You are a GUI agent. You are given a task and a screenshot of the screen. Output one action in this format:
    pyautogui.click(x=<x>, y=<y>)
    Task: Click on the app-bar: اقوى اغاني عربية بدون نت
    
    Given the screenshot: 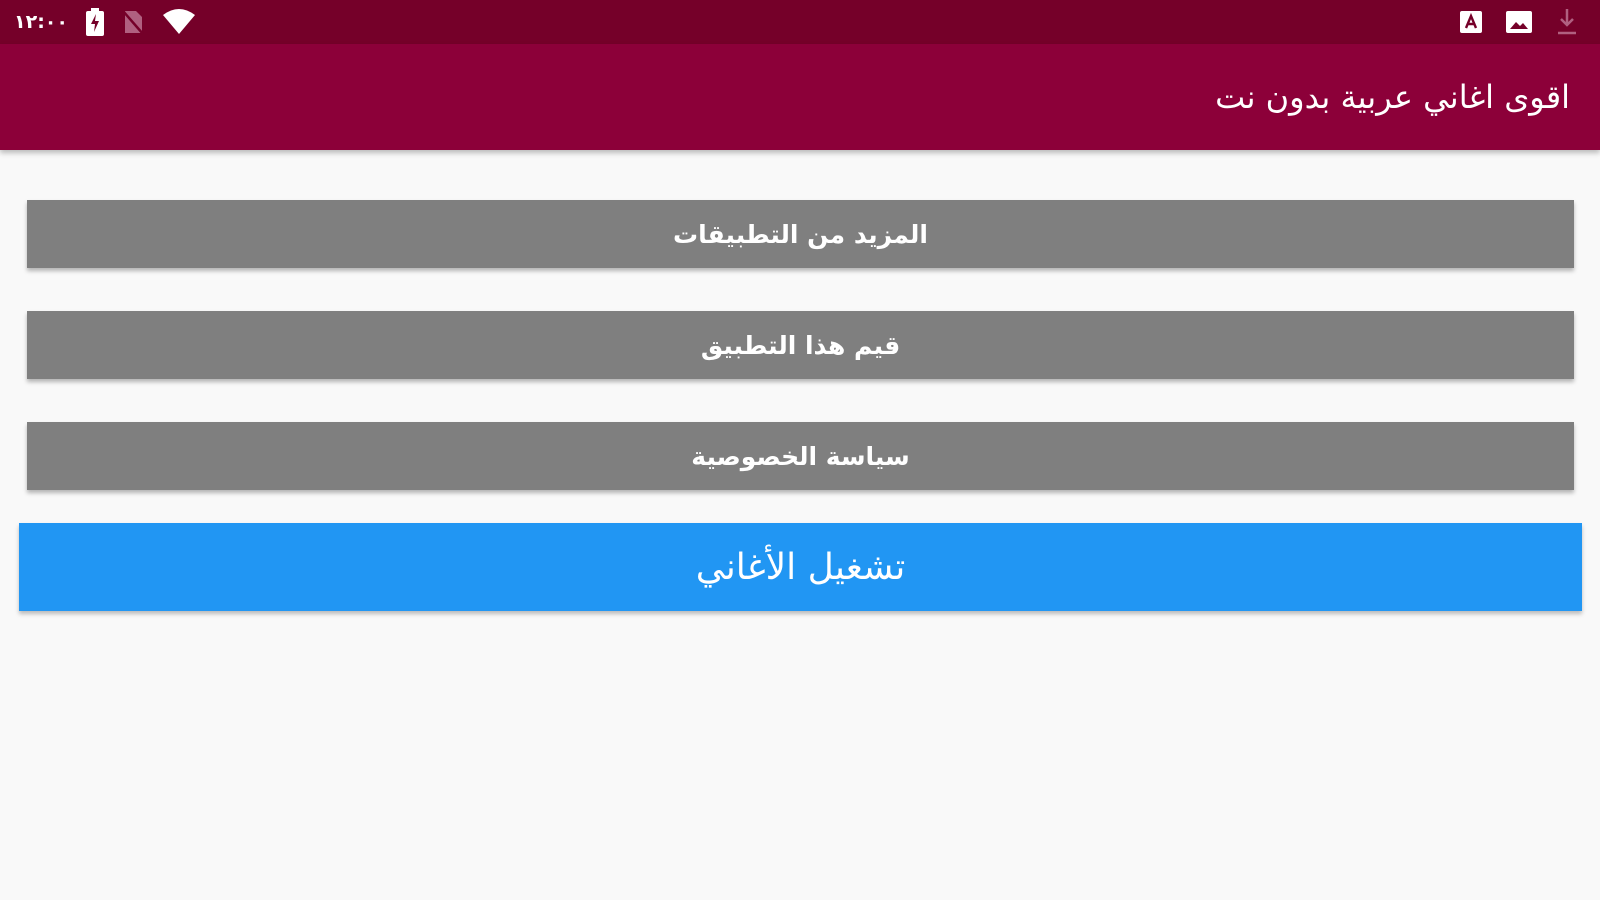 What is the action you would take?
    pyautogui.click(x=800, y=97)
    